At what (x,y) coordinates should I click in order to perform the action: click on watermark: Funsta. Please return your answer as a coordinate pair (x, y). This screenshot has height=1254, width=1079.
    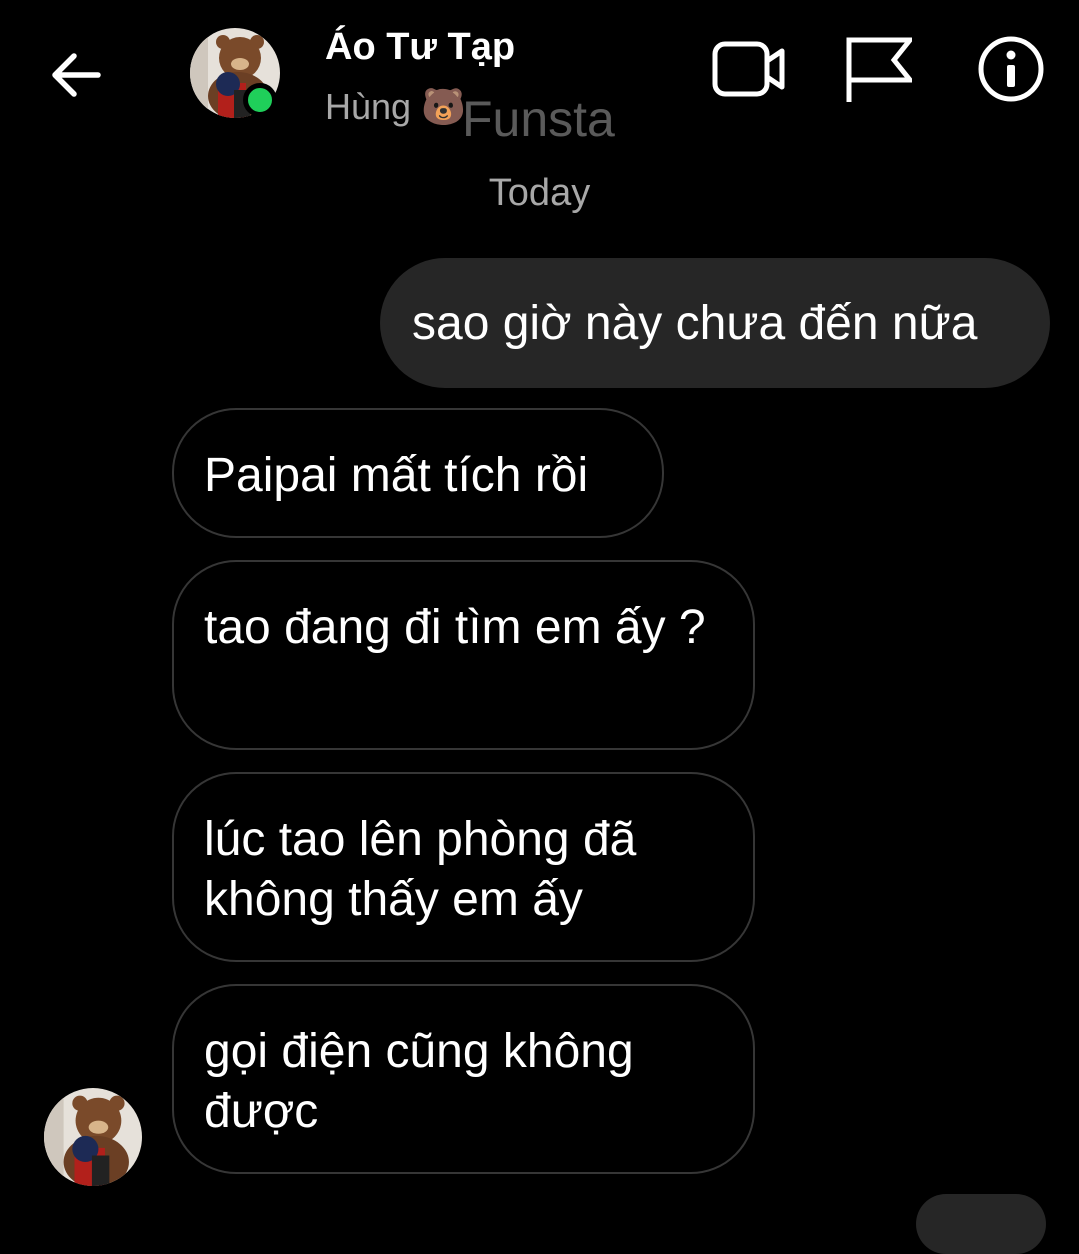
    Looking at the image, I should click on (538, 119).